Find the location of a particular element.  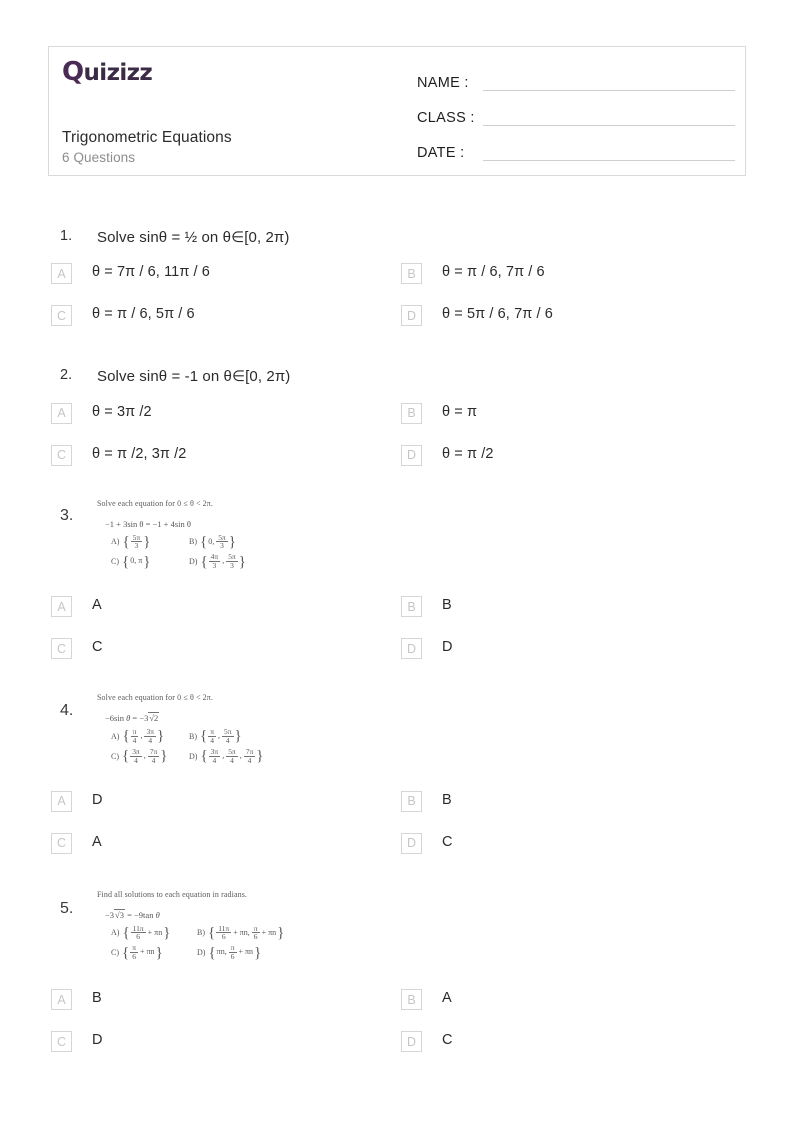

option-text: A is located at coordinates (447, 998).